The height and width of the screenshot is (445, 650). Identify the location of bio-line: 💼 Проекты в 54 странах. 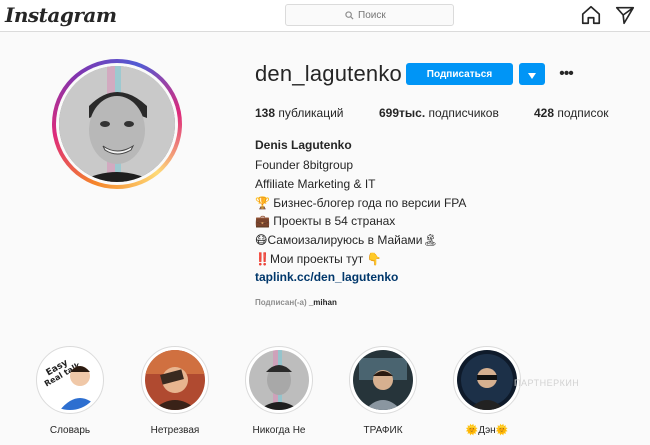
(325, 221).